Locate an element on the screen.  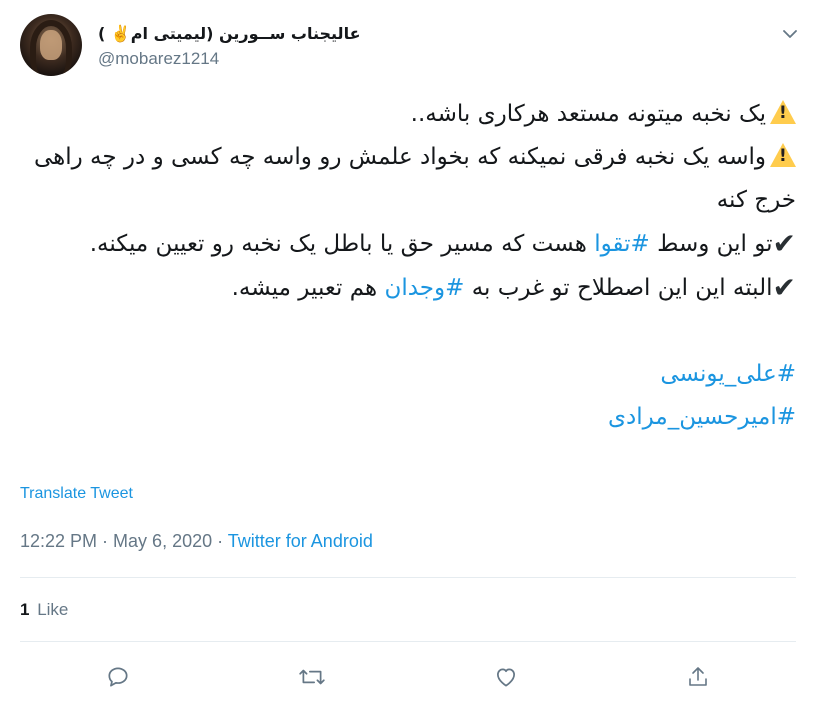
avatar is located at coordinates (51, 45).